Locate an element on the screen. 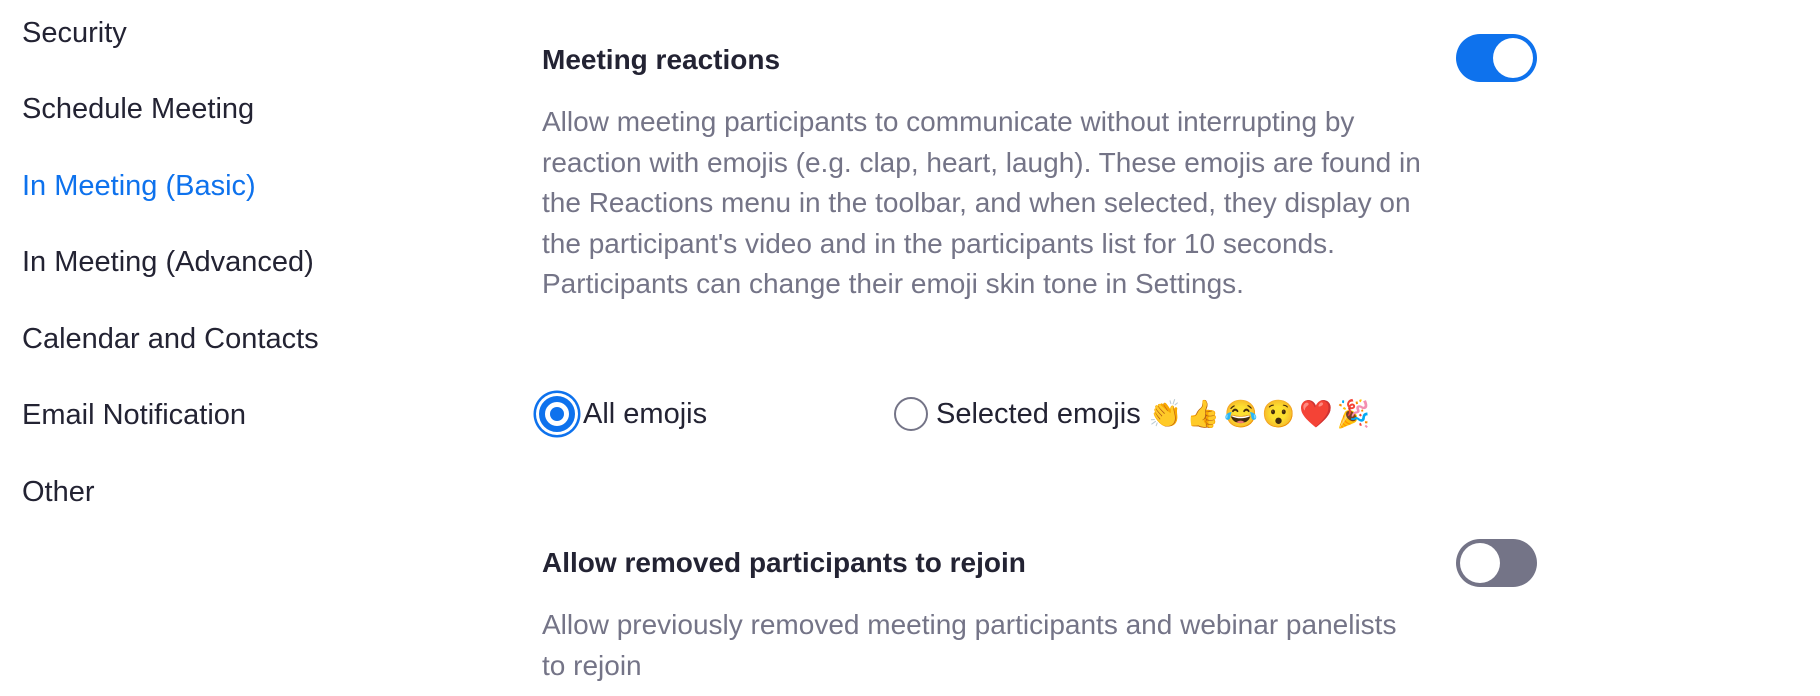  sidebar-item-calendar-and-contacts: Calendar and Contacts is located at coordinates (170, 339).